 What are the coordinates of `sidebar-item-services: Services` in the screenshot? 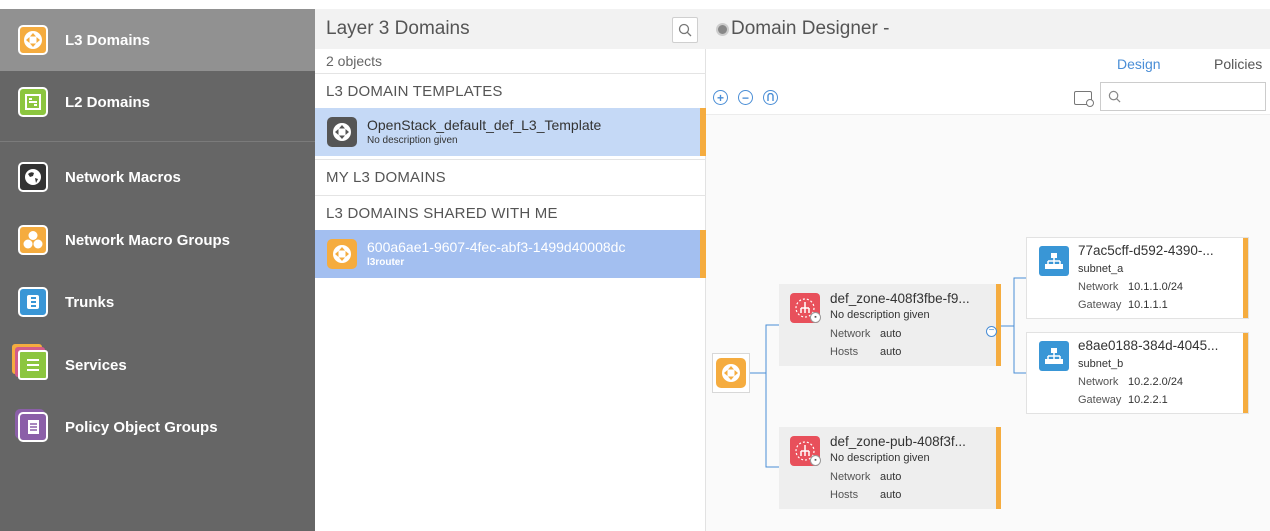 It's located at (157, 365).